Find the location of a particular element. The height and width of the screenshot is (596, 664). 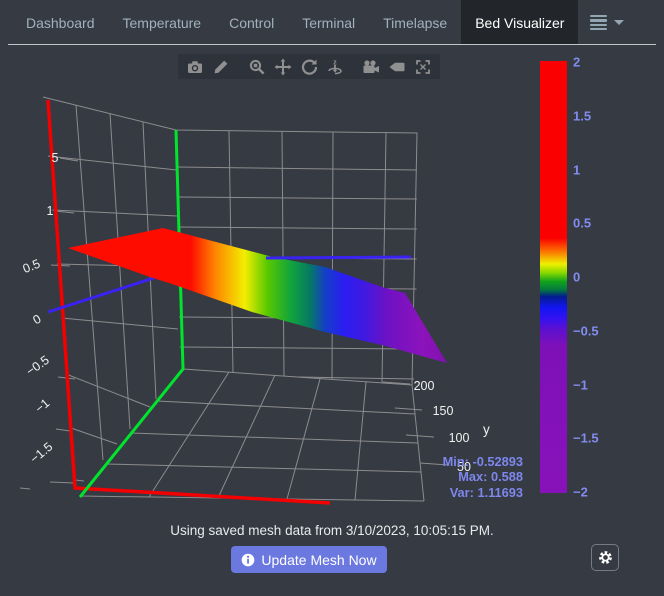

z-tick: 0 is located at coordinates (36, 320).